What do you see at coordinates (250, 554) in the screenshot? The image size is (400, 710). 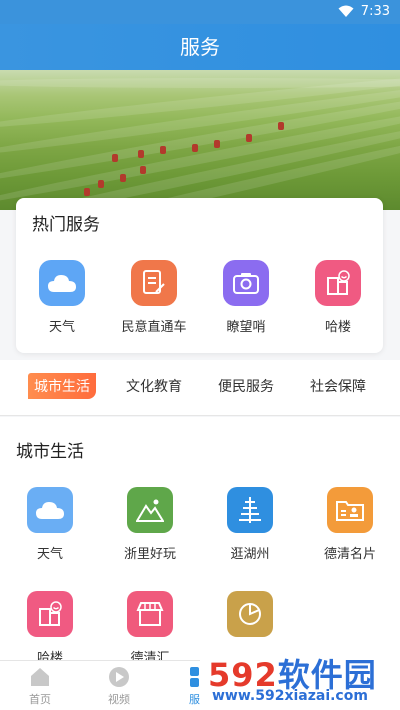 I see `grid-item-label: 逛湖州` at bounding box center [250, 554].